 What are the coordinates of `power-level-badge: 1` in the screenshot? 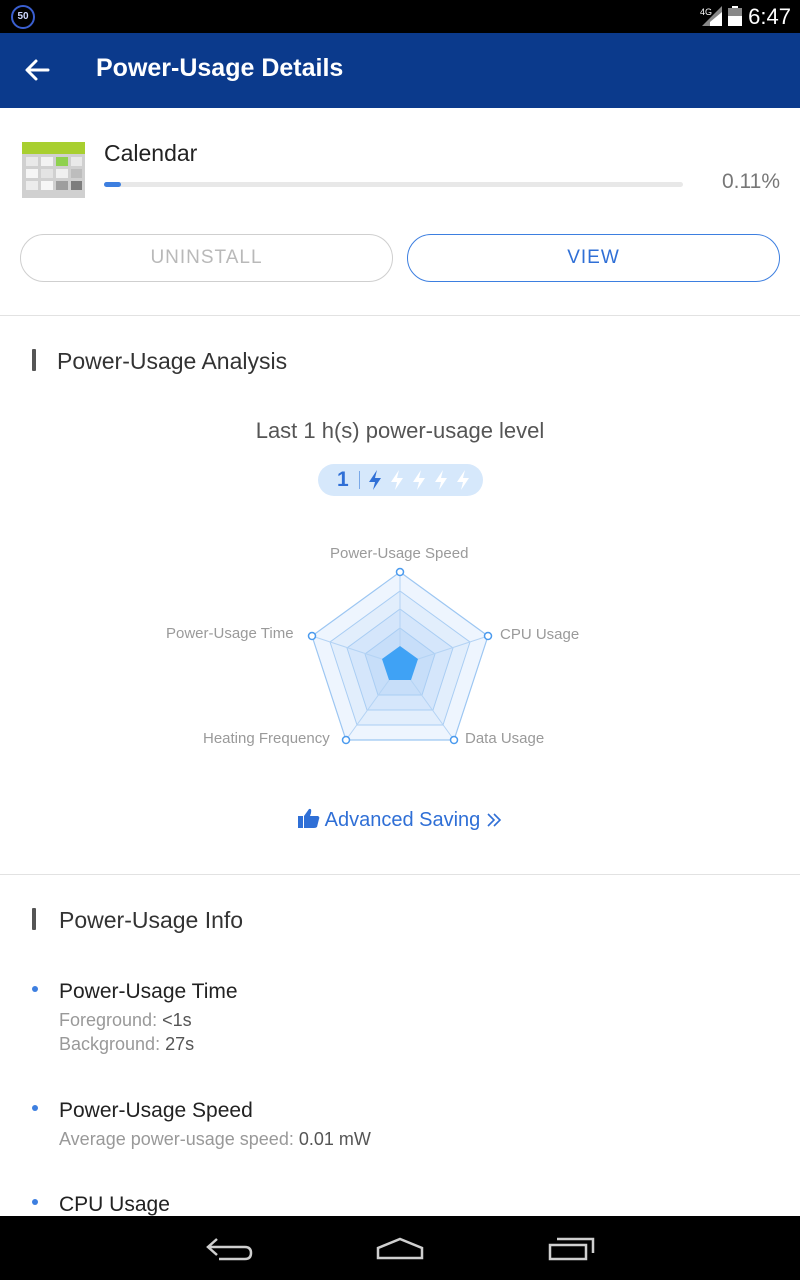 It's located at (400, 480).